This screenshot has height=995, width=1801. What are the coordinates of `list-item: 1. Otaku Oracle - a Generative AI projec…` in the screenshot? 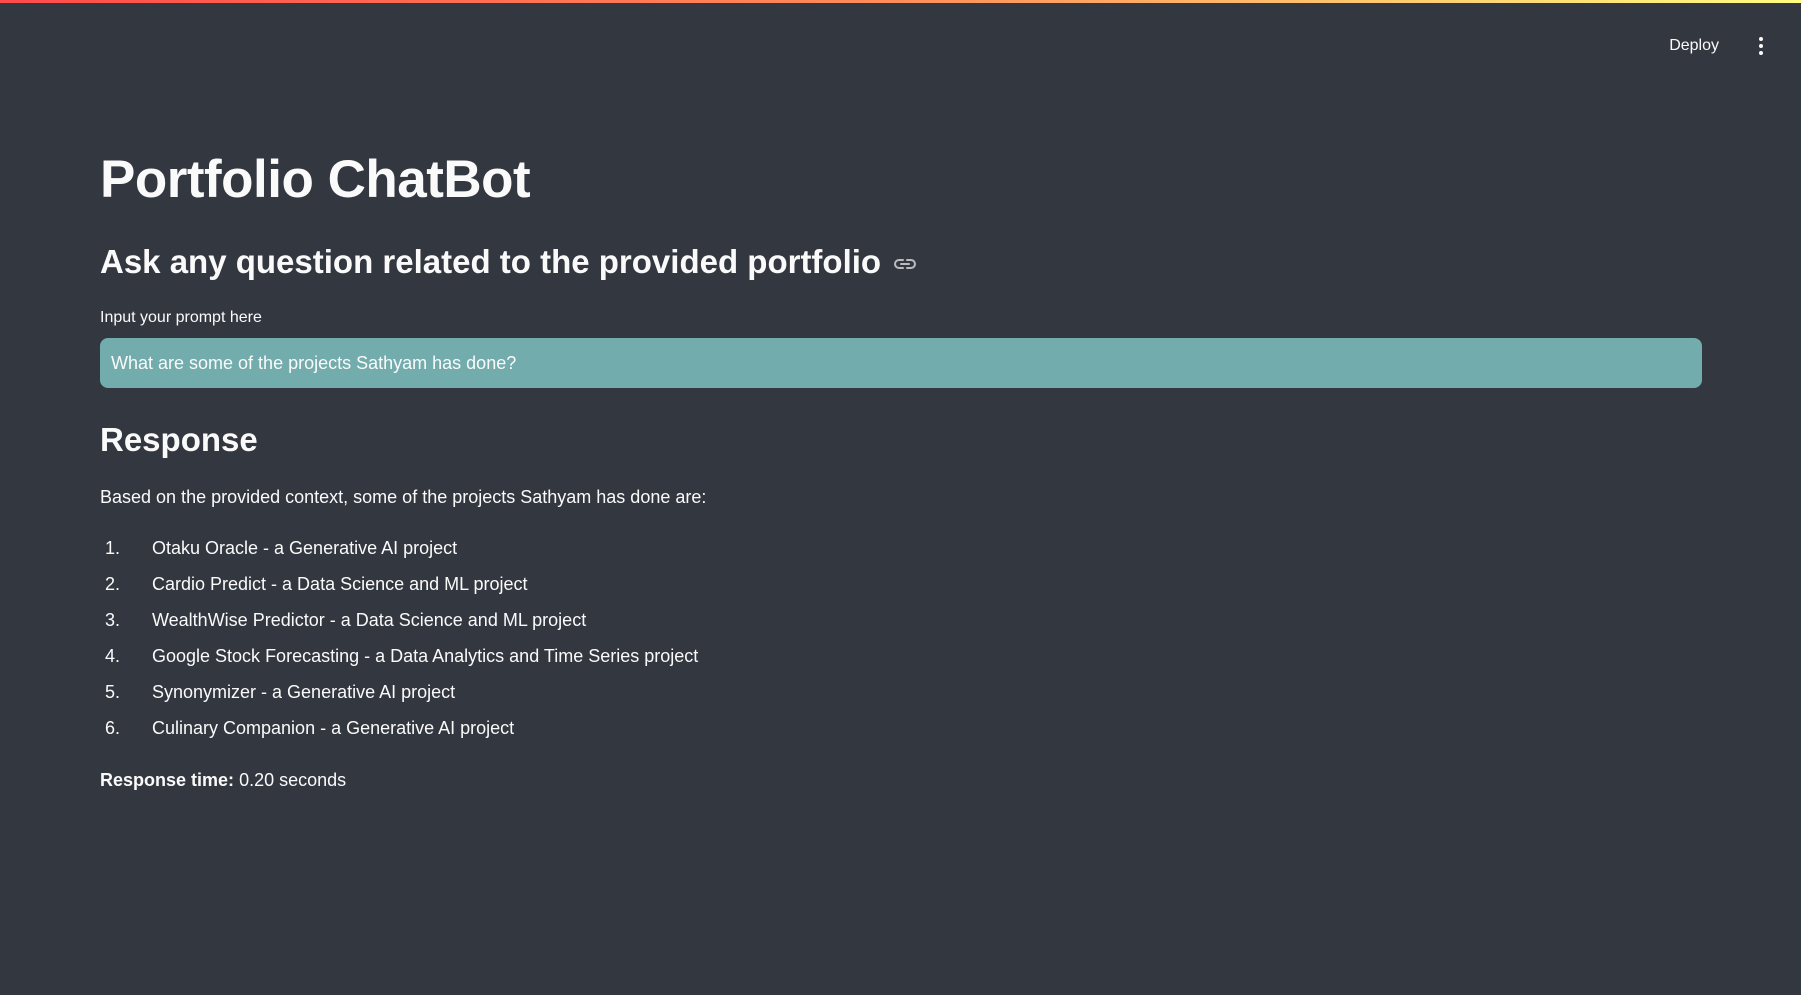 It's located at (399, 552).